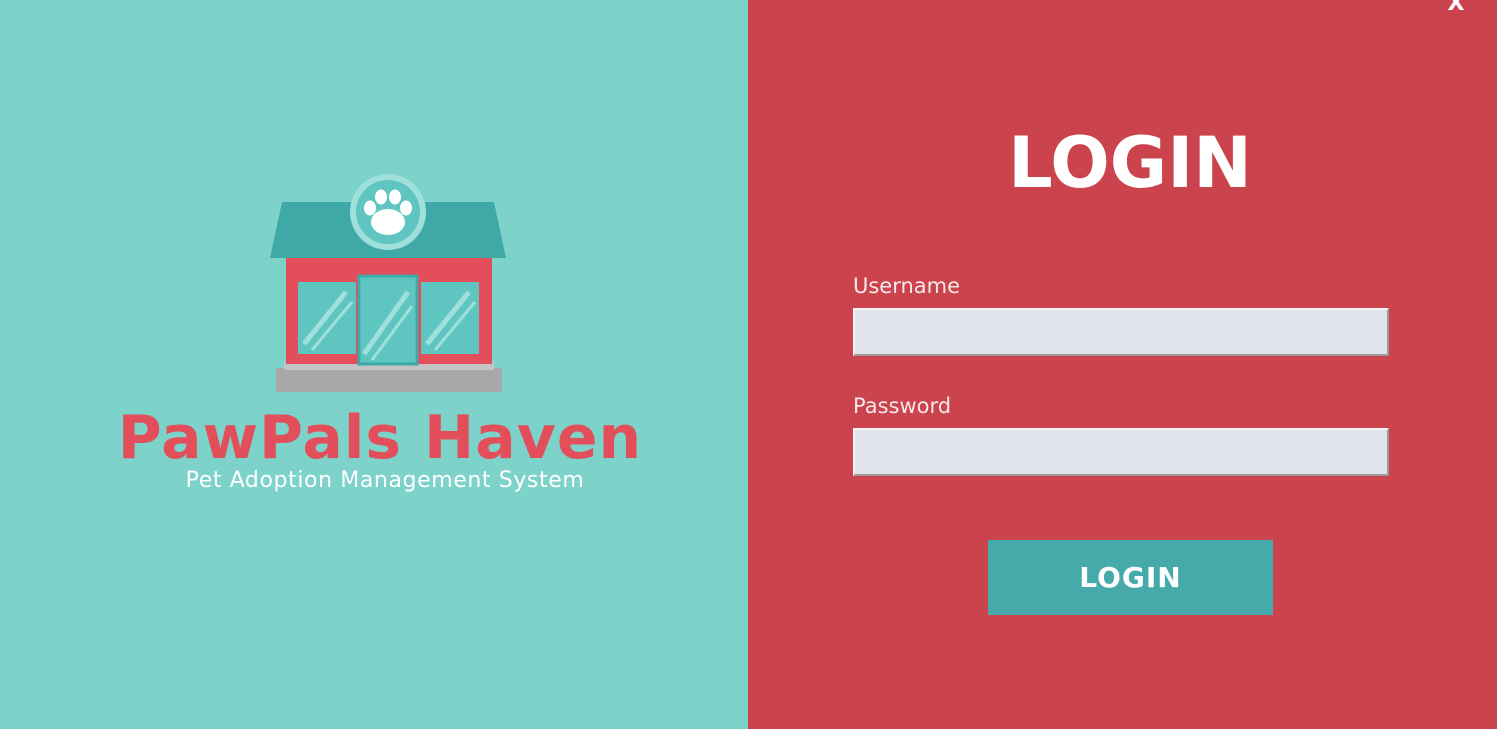 This screenshot has height=729, width=1497. I want to click on app-tagline: Pet Adoption Management System, so click(385, 480).